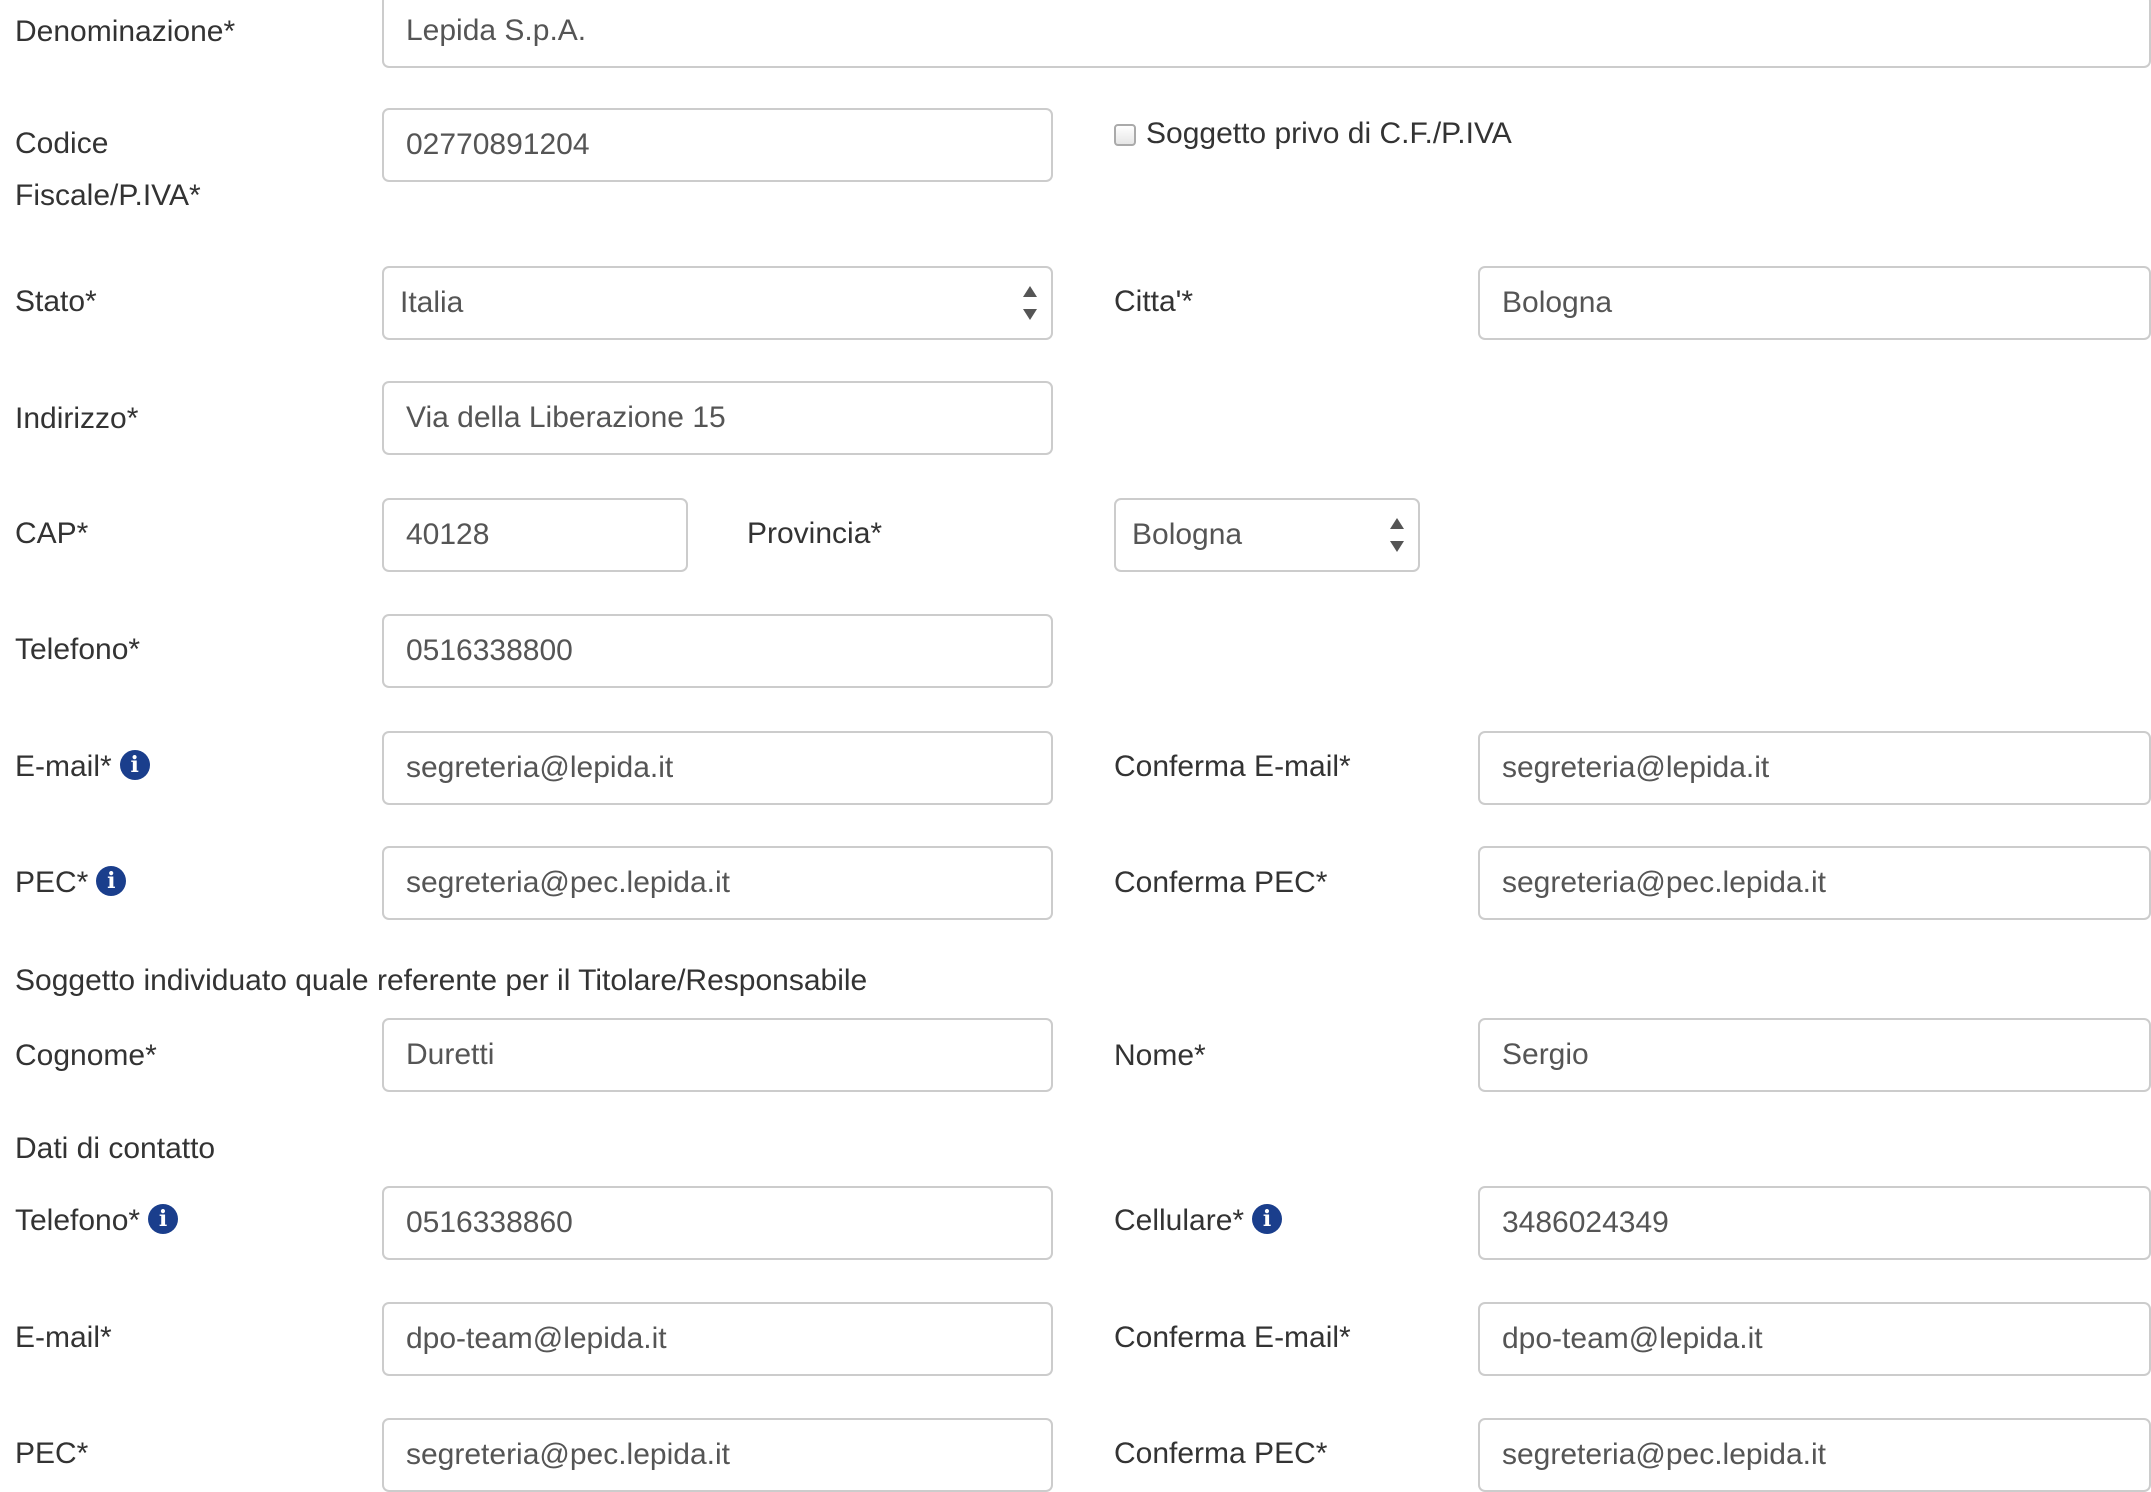 The image size is (2151, 1492). Describe the element at coordinates (815, 533) in the screenshot. I see `provincia-label: Provincia*` at that location.